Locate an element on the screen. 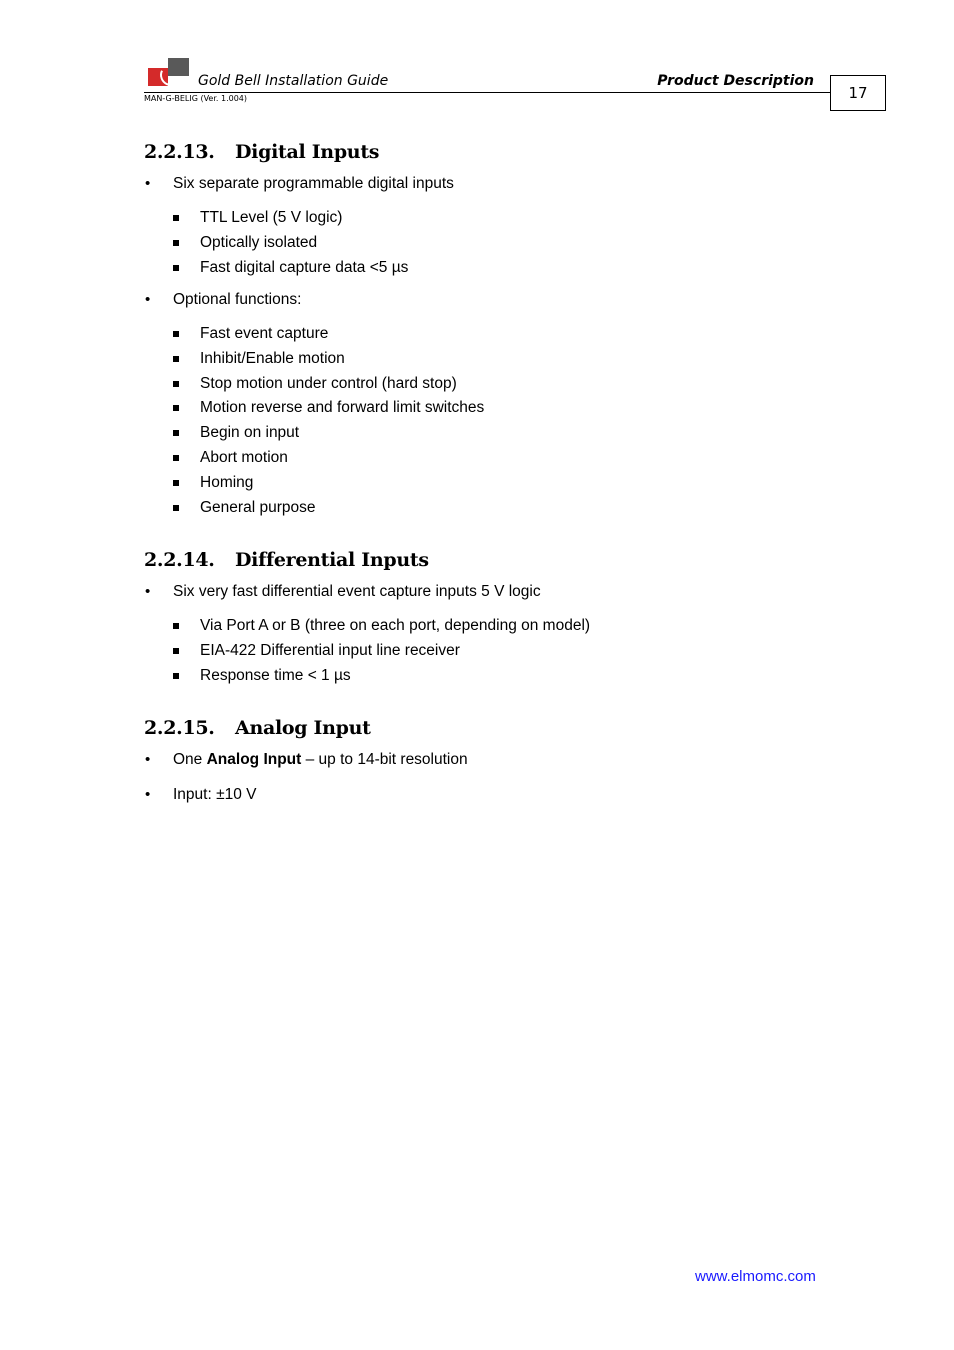  list-item: General purpose is located at coordinates (244, 508).